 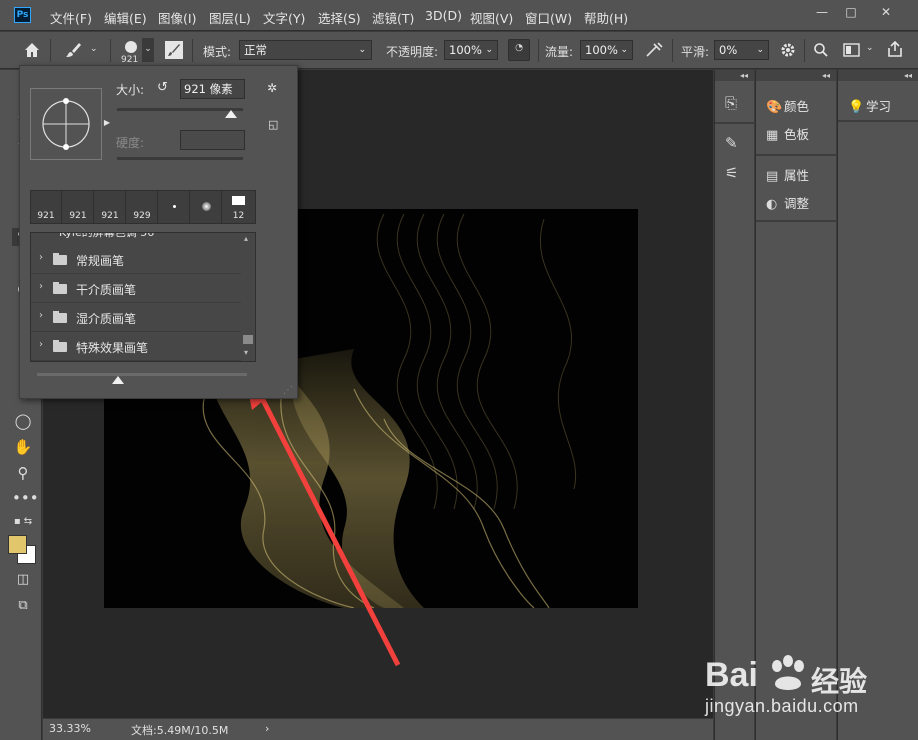 I want to click on list-scrollbar: ▴ ▾, so click(x=248, y=297).